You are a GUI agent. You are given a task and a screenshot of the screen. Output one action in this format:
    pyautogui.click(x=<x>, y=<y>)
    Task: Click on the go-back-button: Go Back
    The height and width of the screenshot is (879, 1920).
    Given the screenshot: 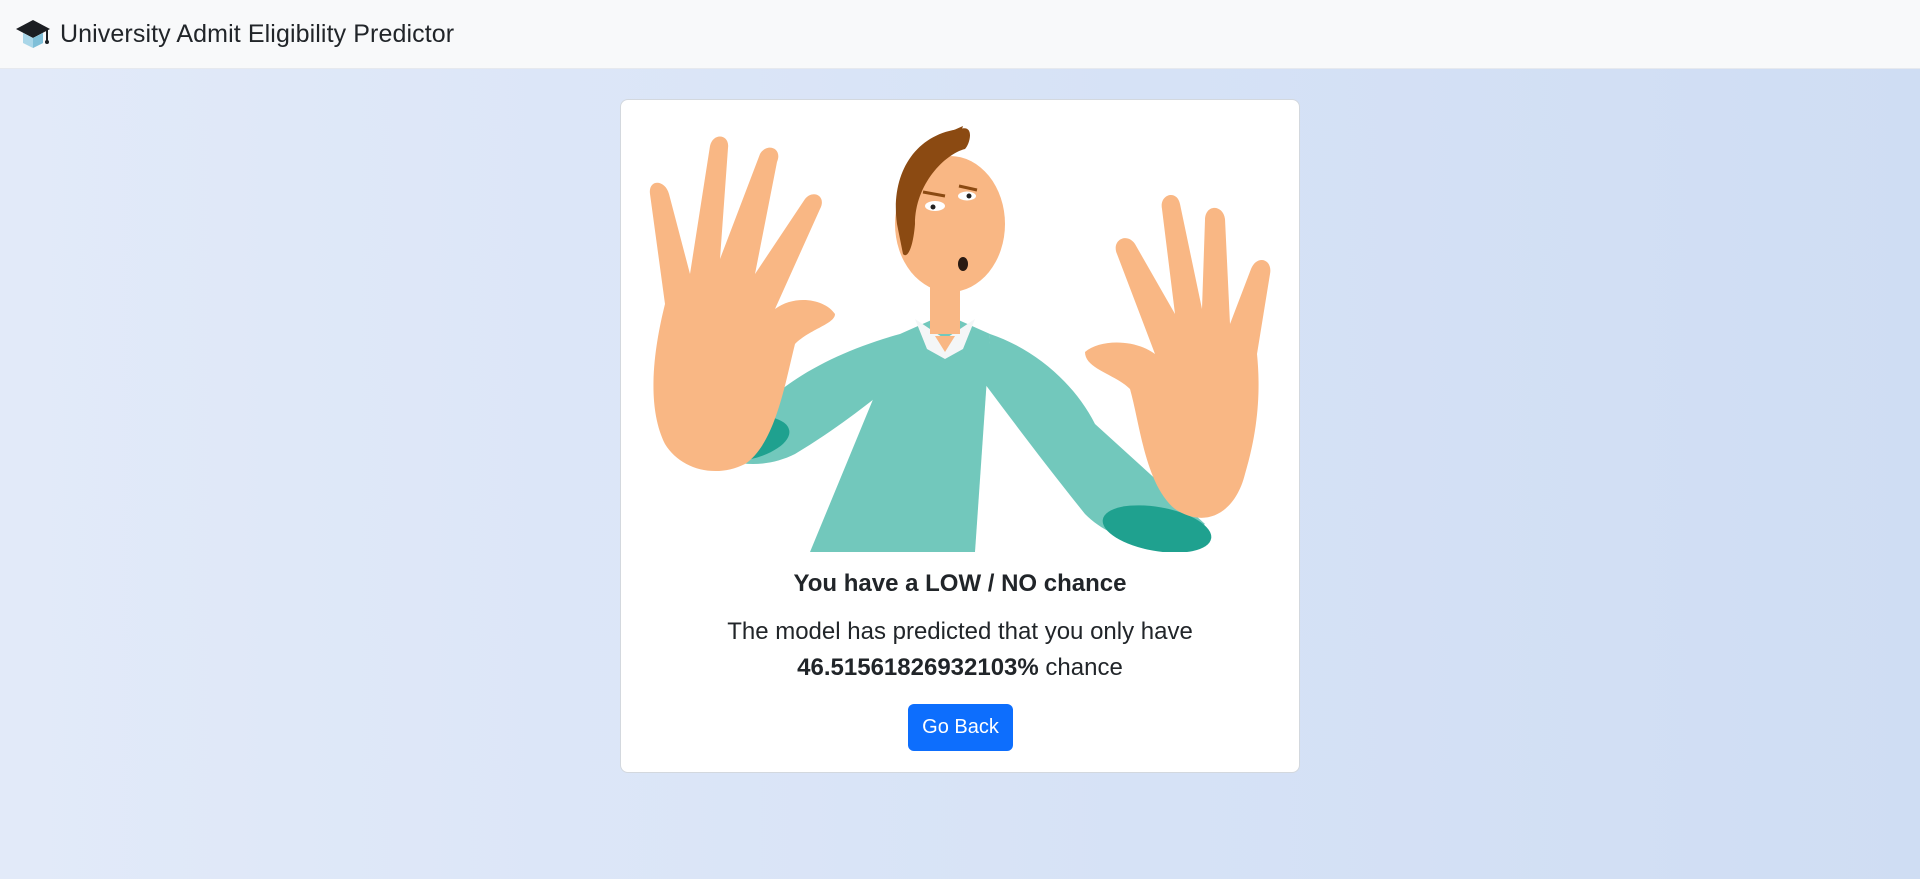 What is the action you would take?
    pyautogui.click(x=960, y=727)
    